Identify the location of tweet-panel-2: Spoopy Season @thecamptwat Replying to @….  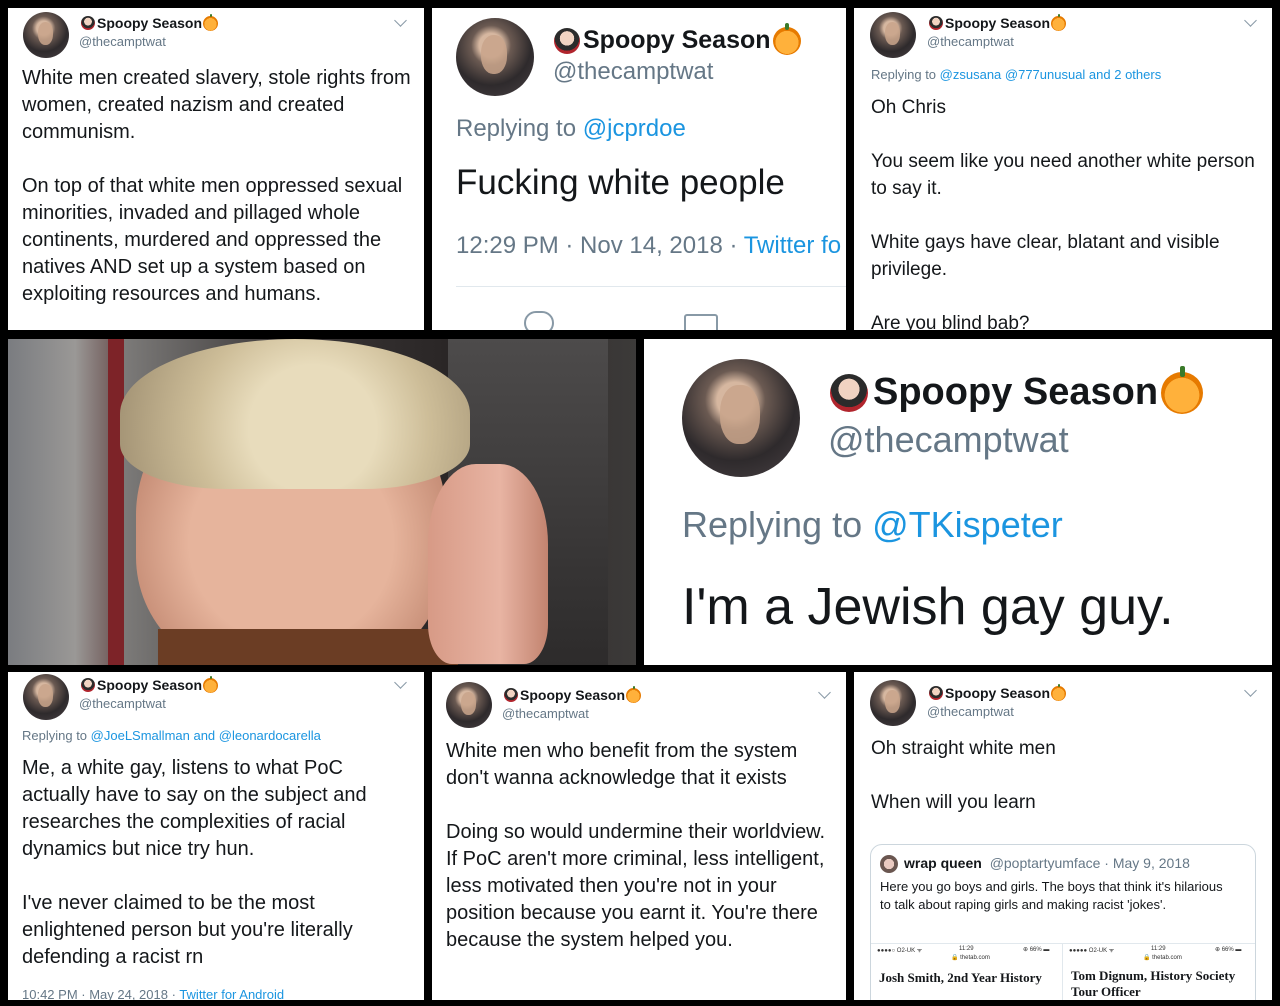
(639, 169).